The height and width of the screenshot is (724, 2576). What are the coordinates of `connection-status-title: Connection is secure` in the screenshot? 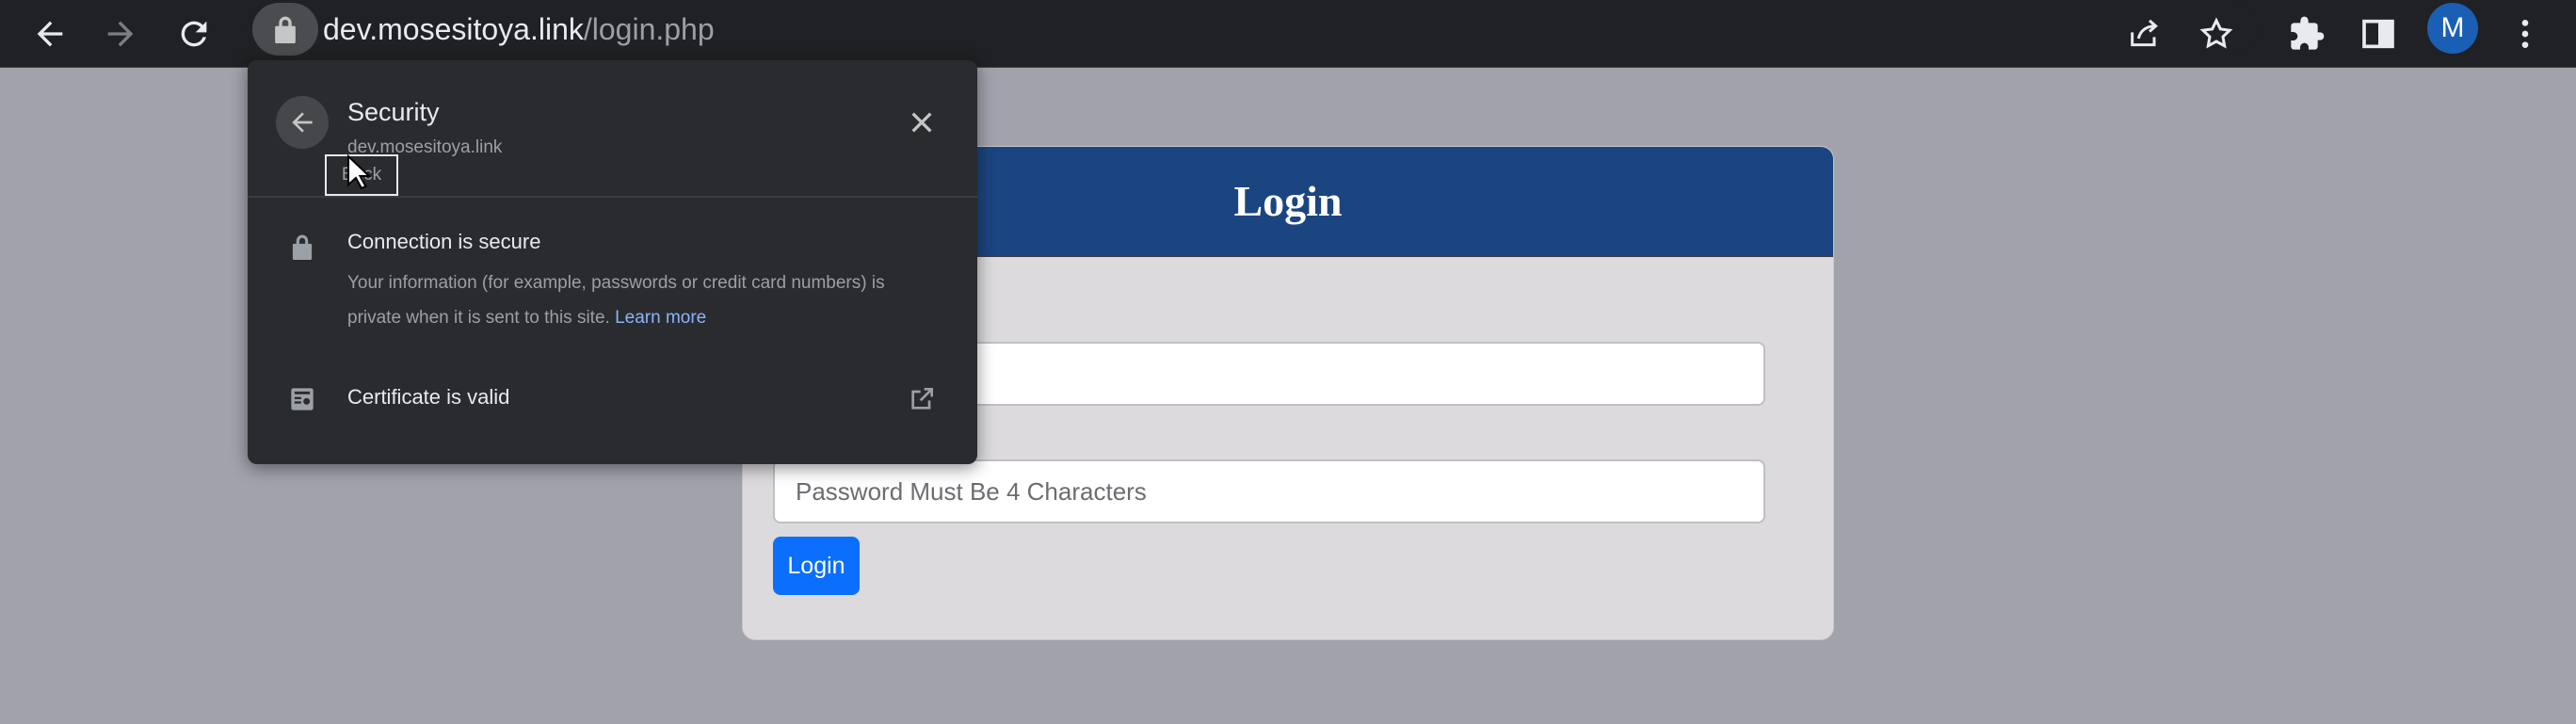 It's located at (444, 242).